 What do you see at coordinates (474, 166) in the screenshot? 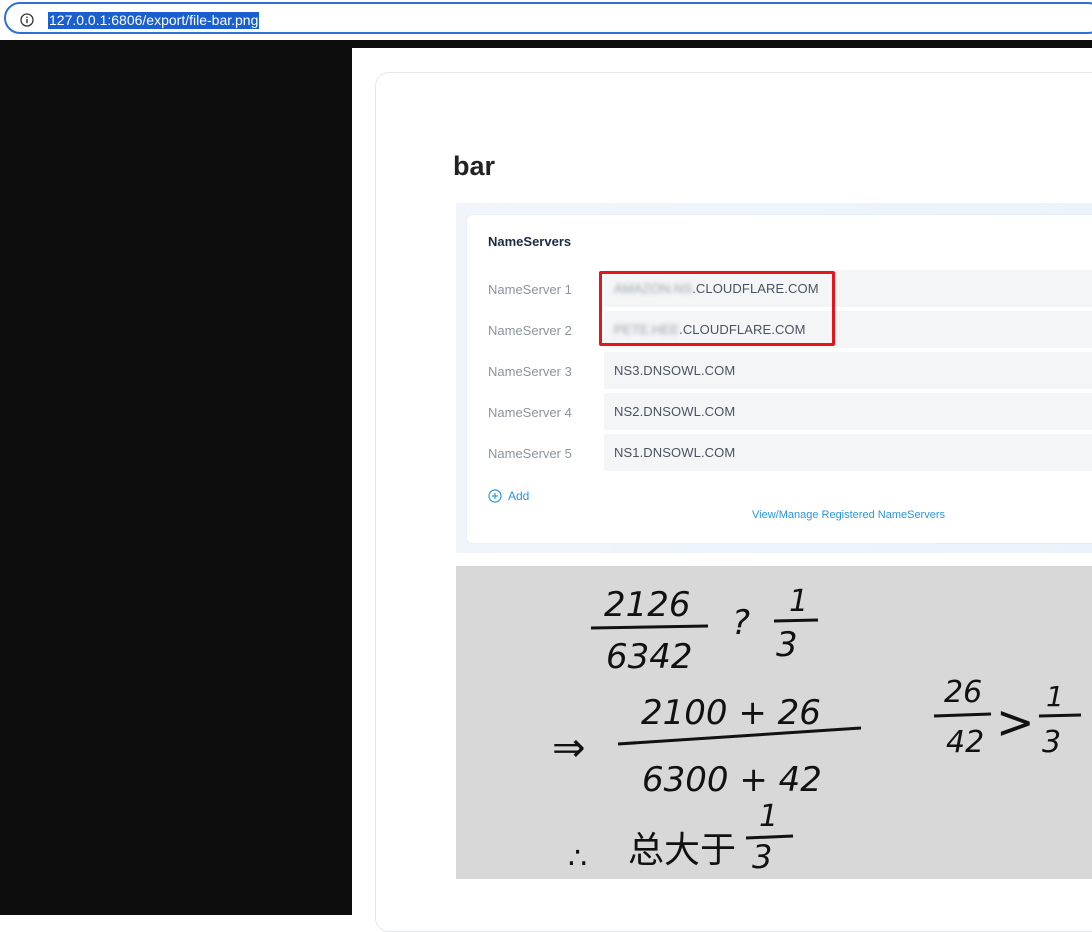
I see `page-title: bar` at bounding box center [474, 166].